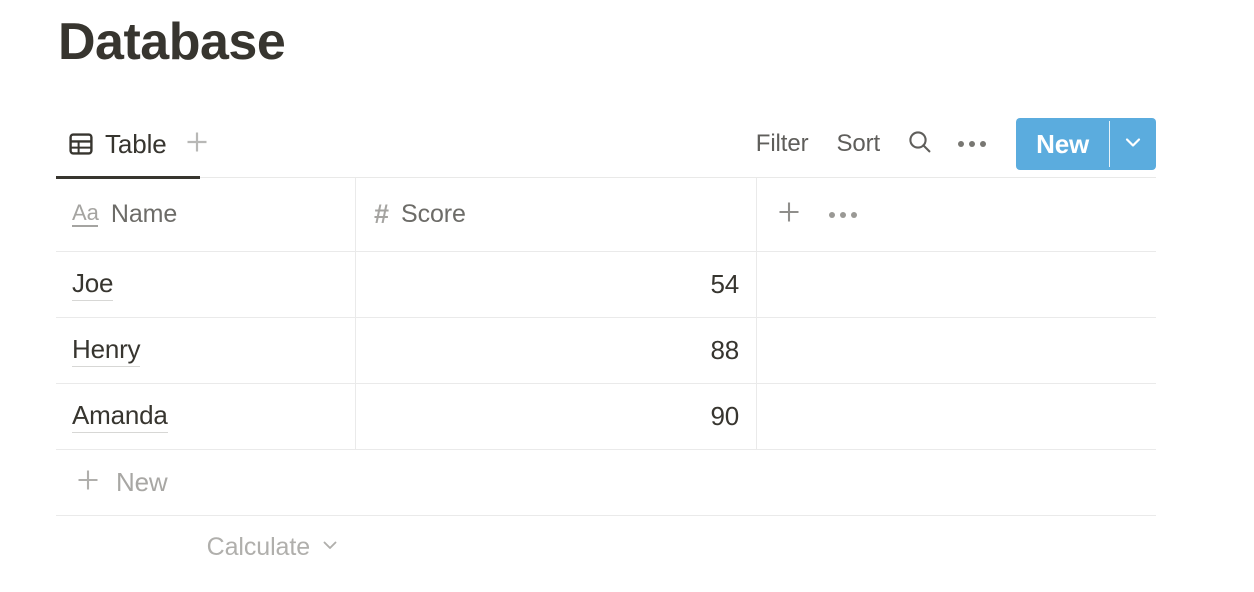 The height and width of the screenshot is (592, 1254). I want to click on column-header-name-label: Name, so click(144, 214).